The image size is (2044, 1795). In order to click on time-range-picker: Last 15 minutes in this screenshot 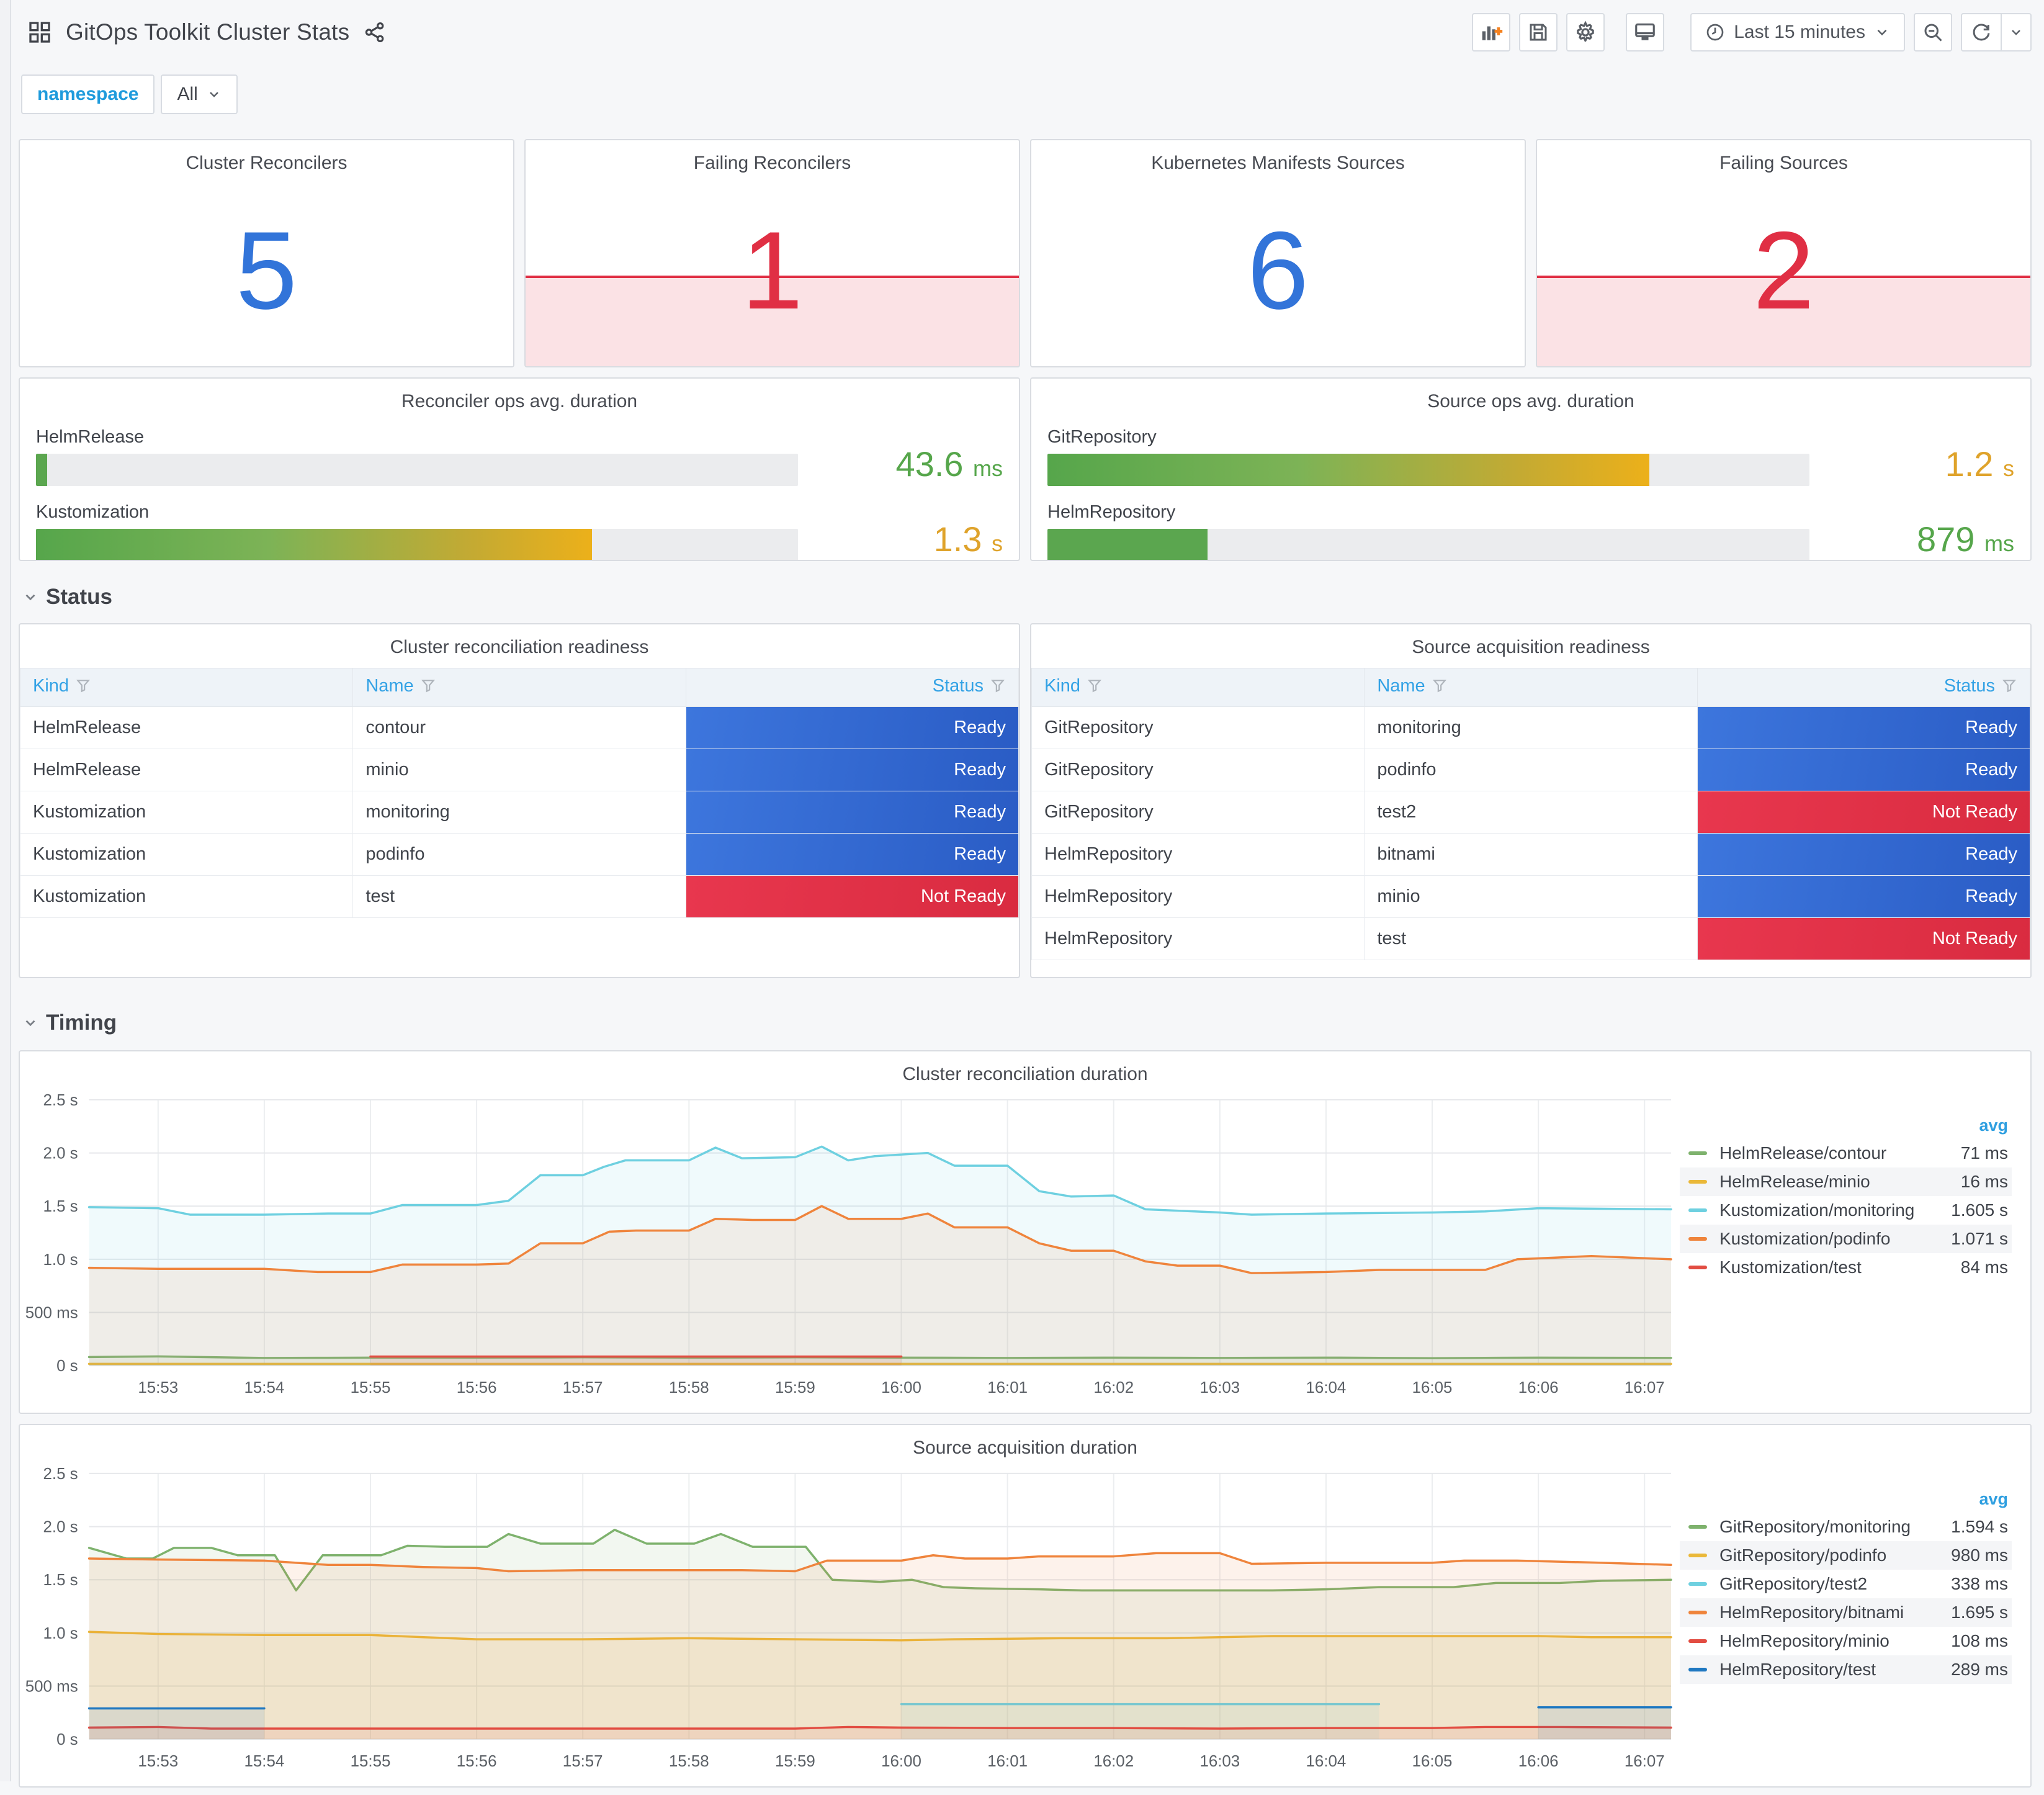, I will do `click(1797, 32)`.